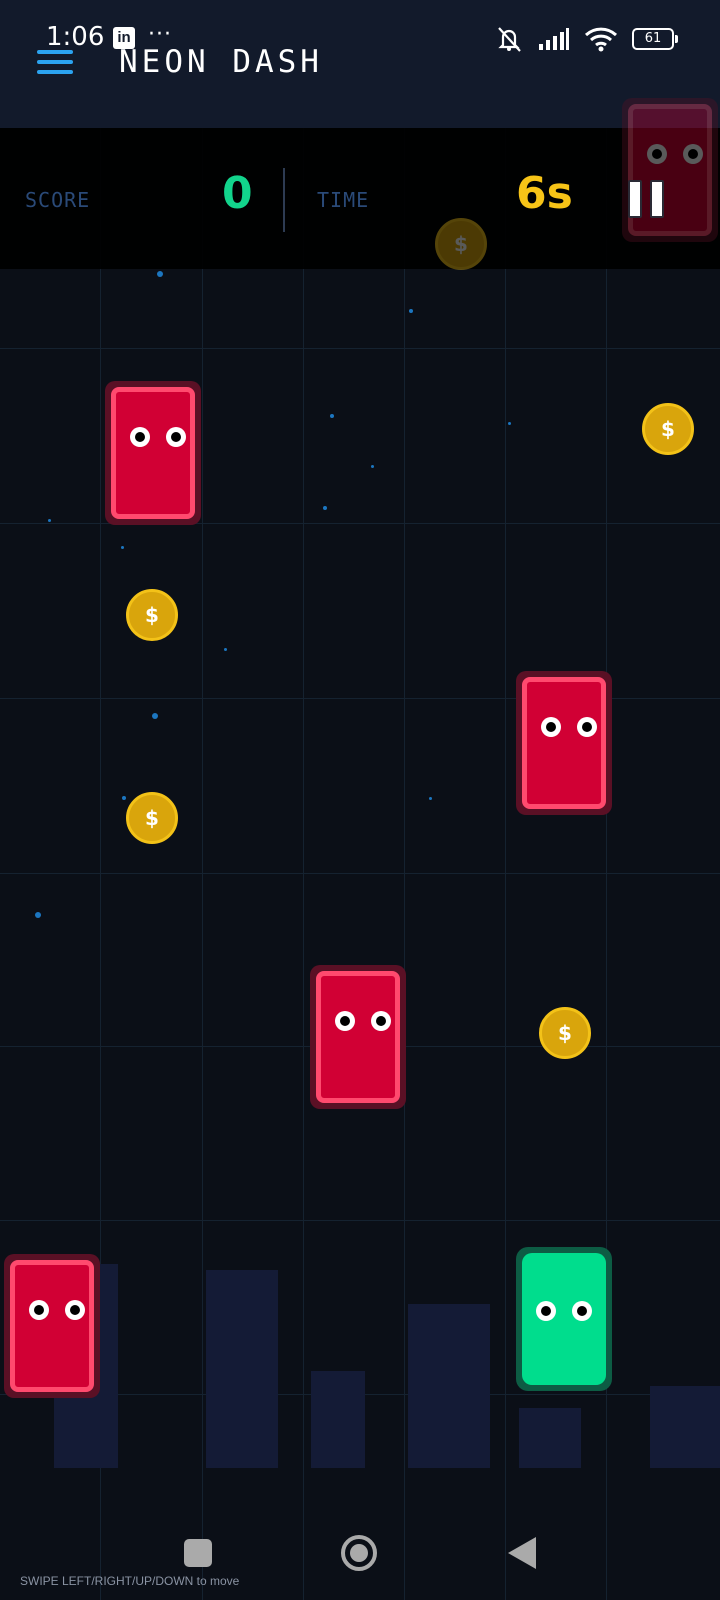 Image resolution: width=720 pixels, height=1600 pixels. Describe the element at coordinates (130, 1581) in the screenshot. I see `control-hint: SWIPE LEFT/RIGHT/UP/DOWN to move` at that location.